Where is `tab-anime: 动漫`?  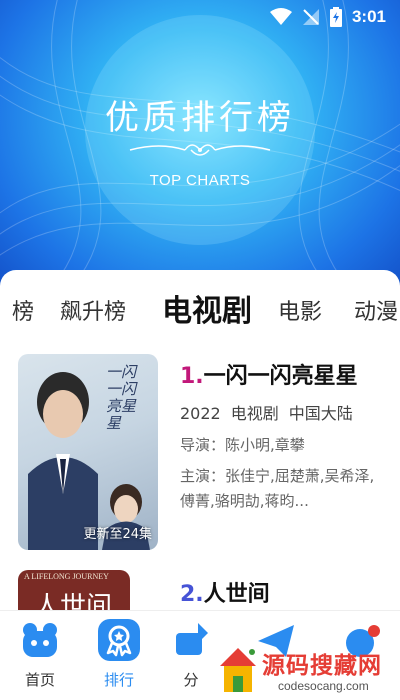
tab-anime: 动漫 is located at coordinates (376, 310).